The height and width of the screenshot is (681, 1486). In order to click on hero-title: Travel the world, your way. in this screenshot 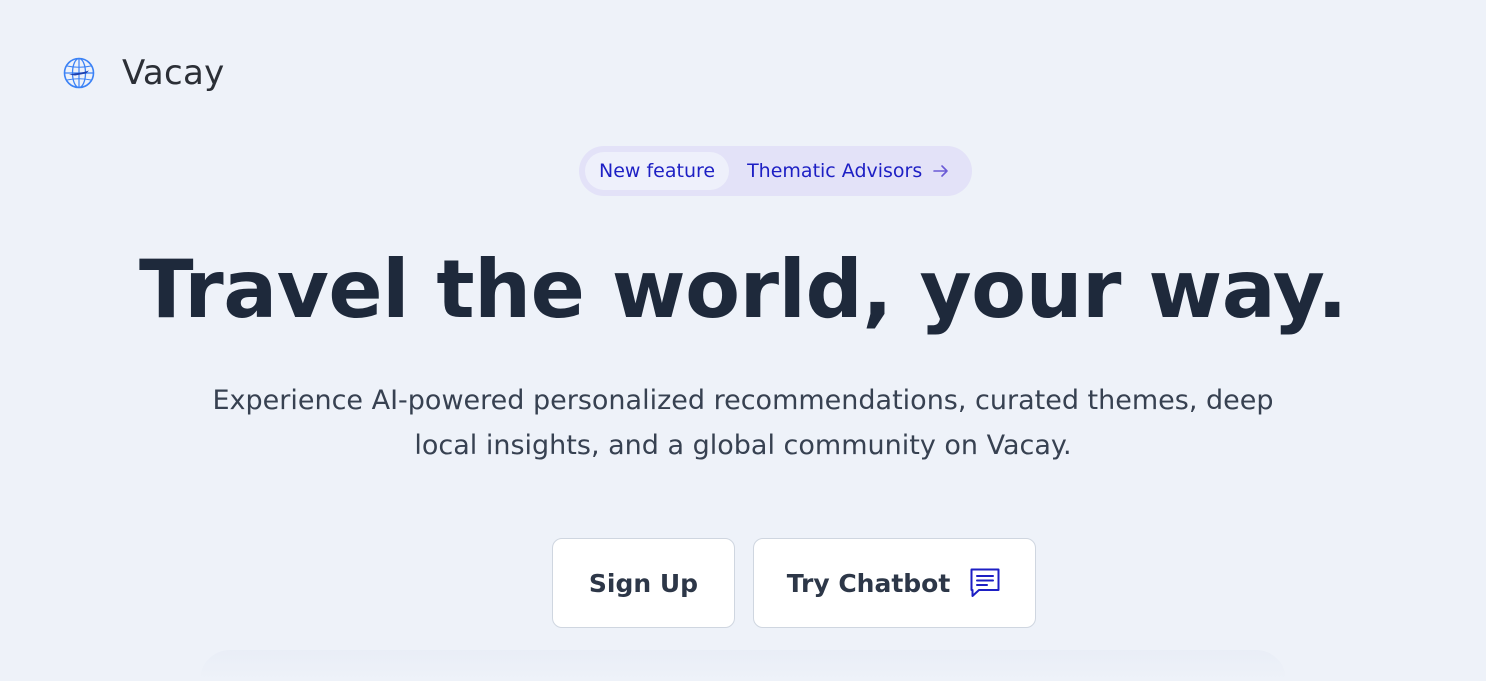, I will do `click(743, 289)`.